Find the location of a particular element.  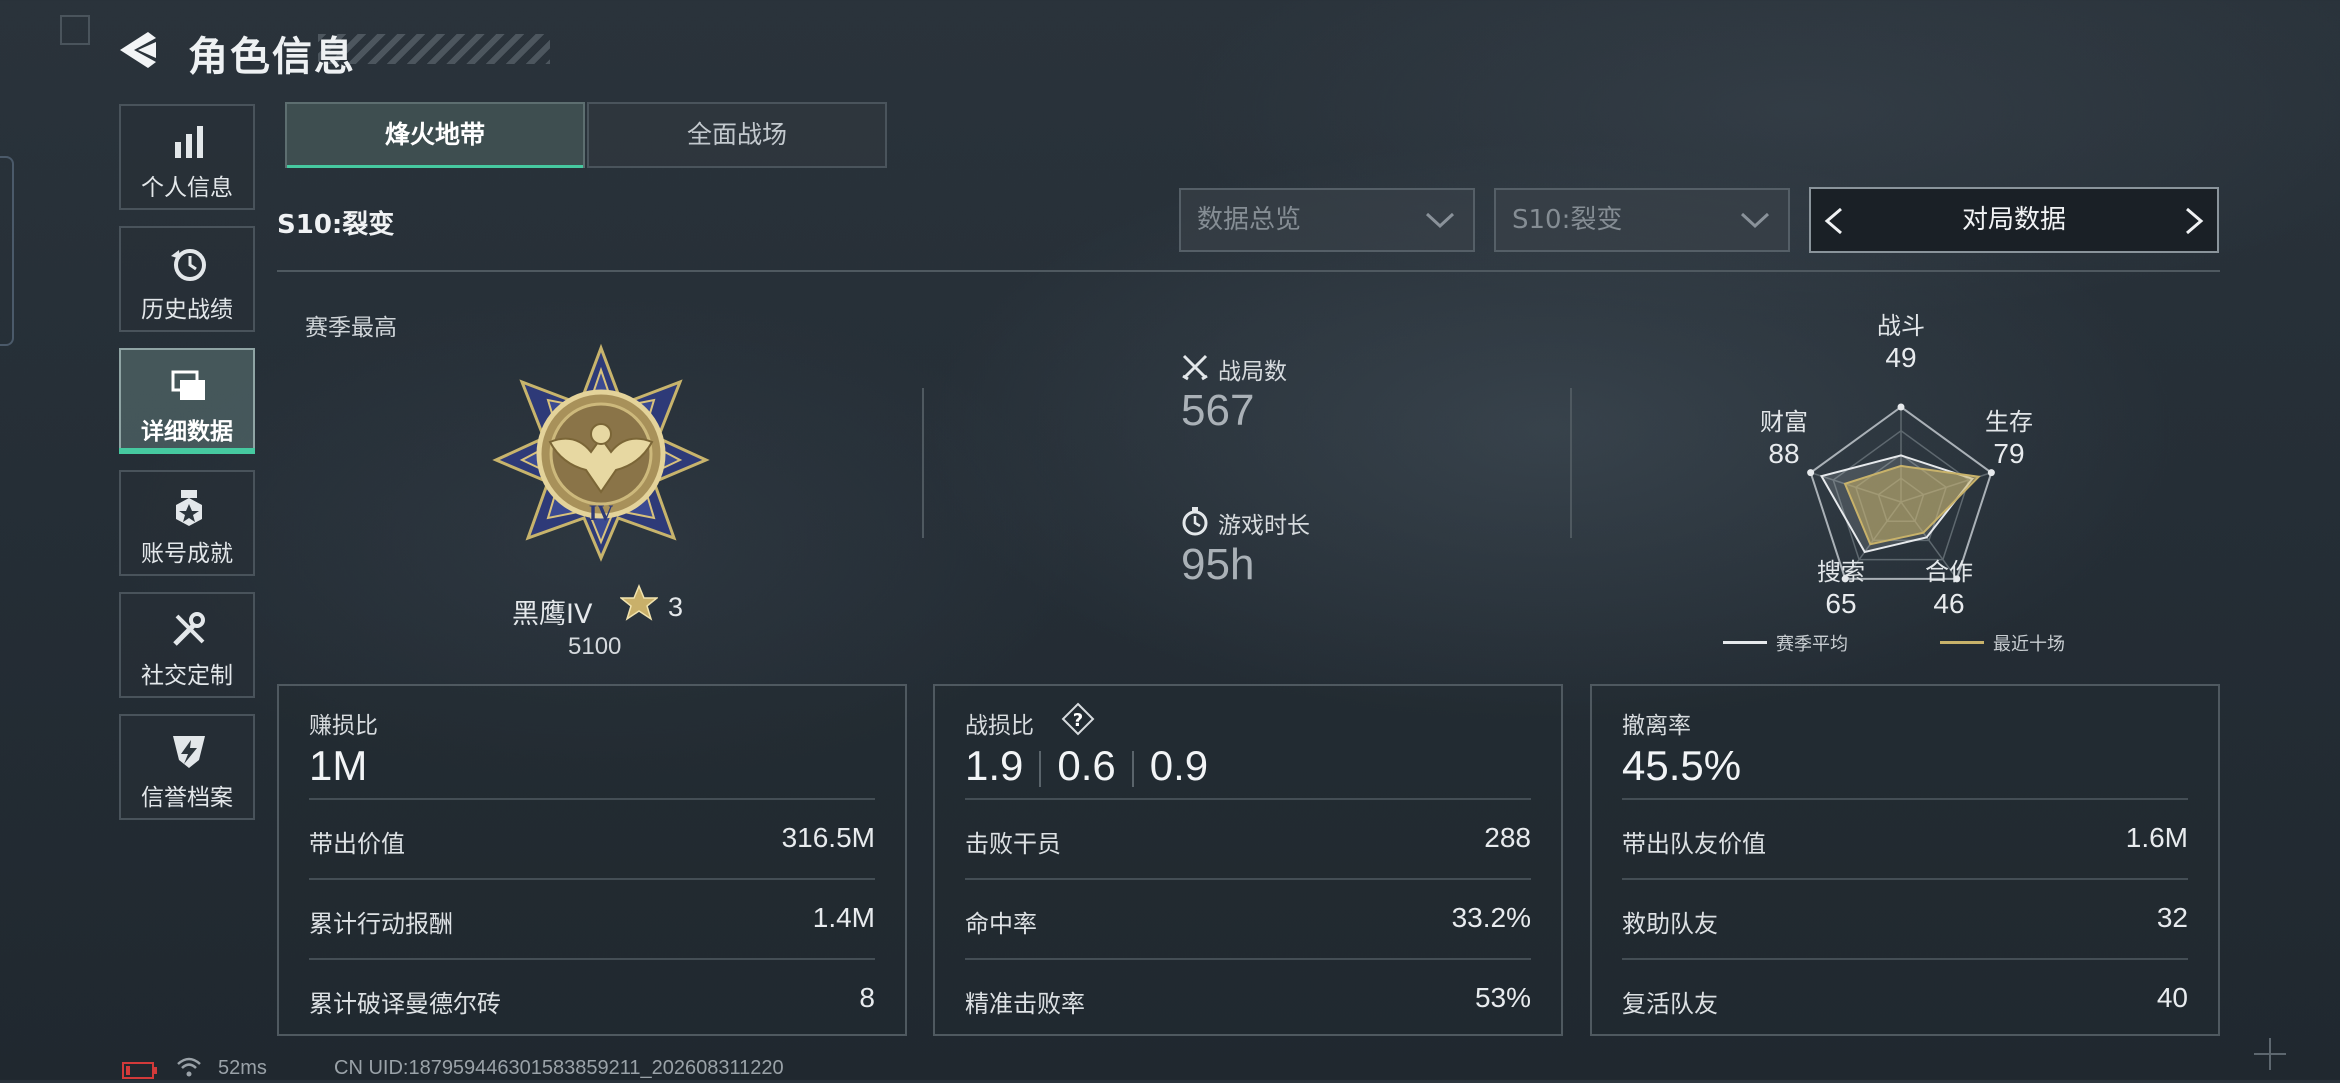

ping-readout: 52ms is located at coordinates (242, 1068).